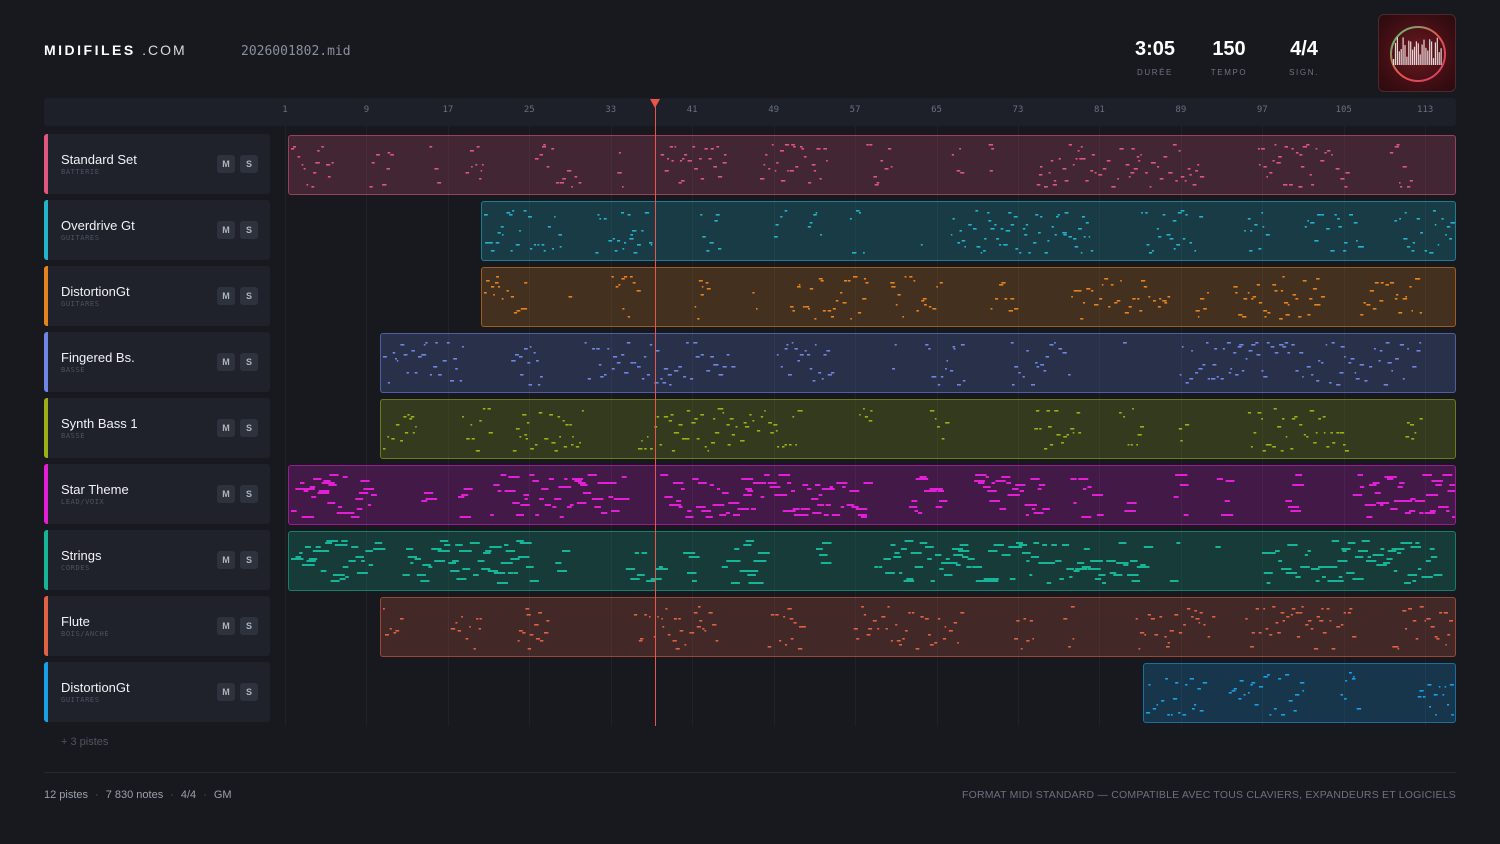 The width and height of the screenshot is (1500, 844). Describe the element at coordinates (936, 110) in the screenshot. I see `ruler-tick: 65` at that location.